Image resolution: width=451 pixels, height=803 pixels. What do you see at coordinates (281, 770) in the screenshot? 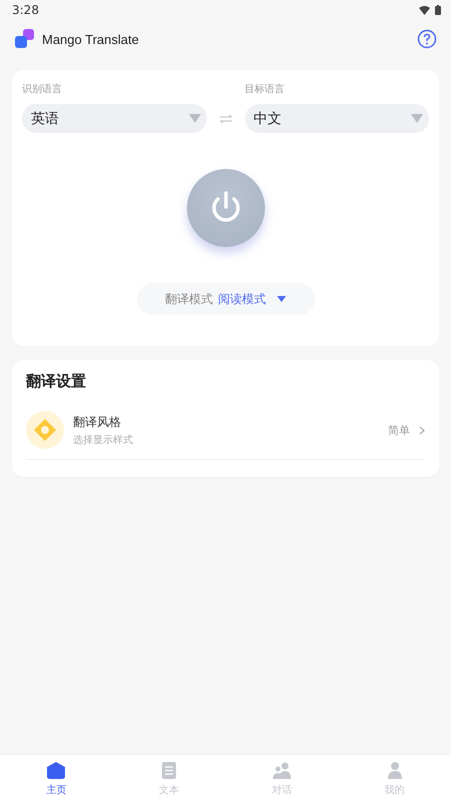
I see `people-icon` at bounding box center [281, 770].